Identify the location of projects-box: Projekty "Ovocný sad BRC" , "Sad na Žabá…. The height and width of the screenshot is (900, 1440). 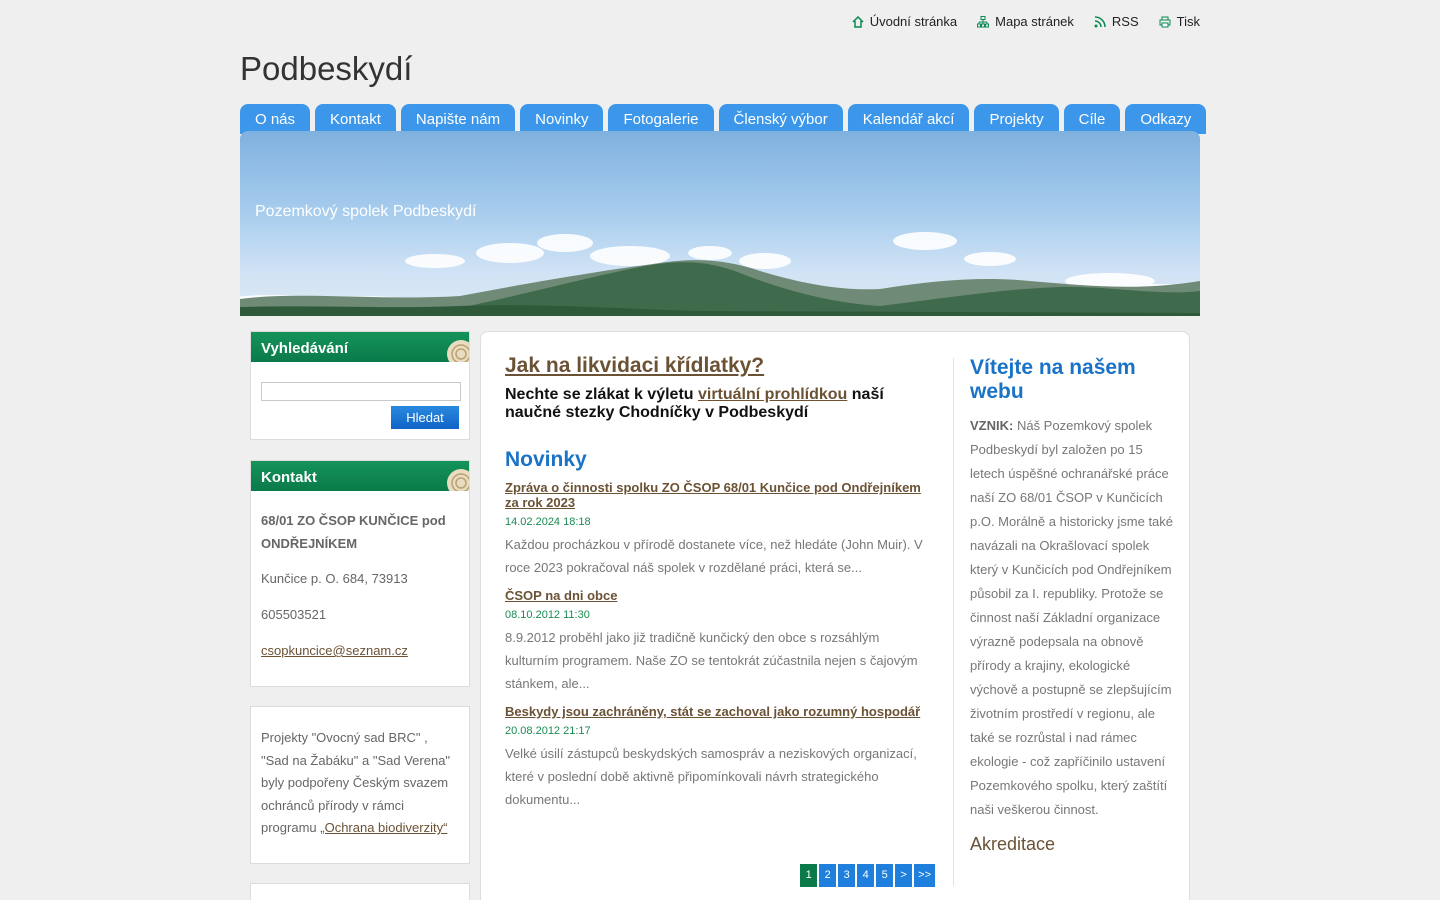
(360, 785).